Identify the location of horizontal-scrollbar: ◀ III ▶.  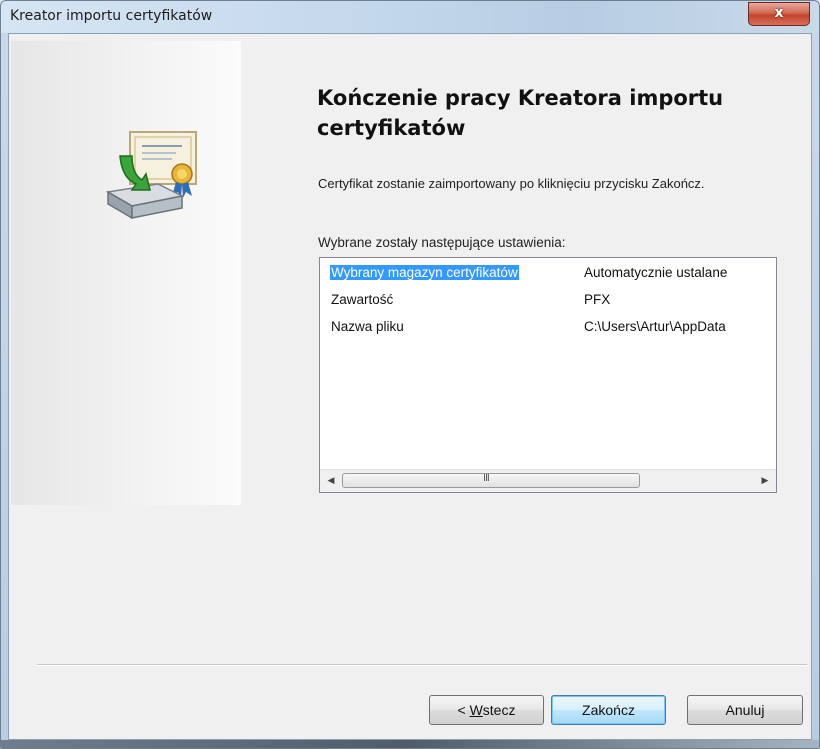
(548, 480).